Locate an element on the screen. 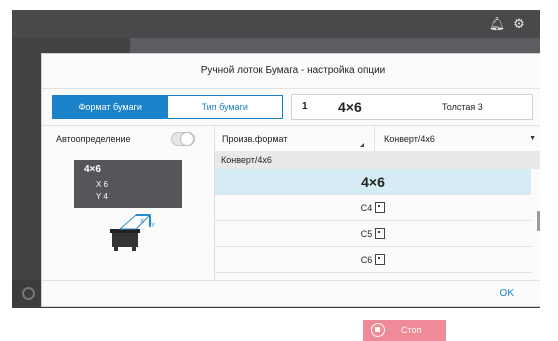 The height and width of the screenshot is (341, 558). tabs: Формат бумаги Тип бумаги is located at coordinates (167, 107).